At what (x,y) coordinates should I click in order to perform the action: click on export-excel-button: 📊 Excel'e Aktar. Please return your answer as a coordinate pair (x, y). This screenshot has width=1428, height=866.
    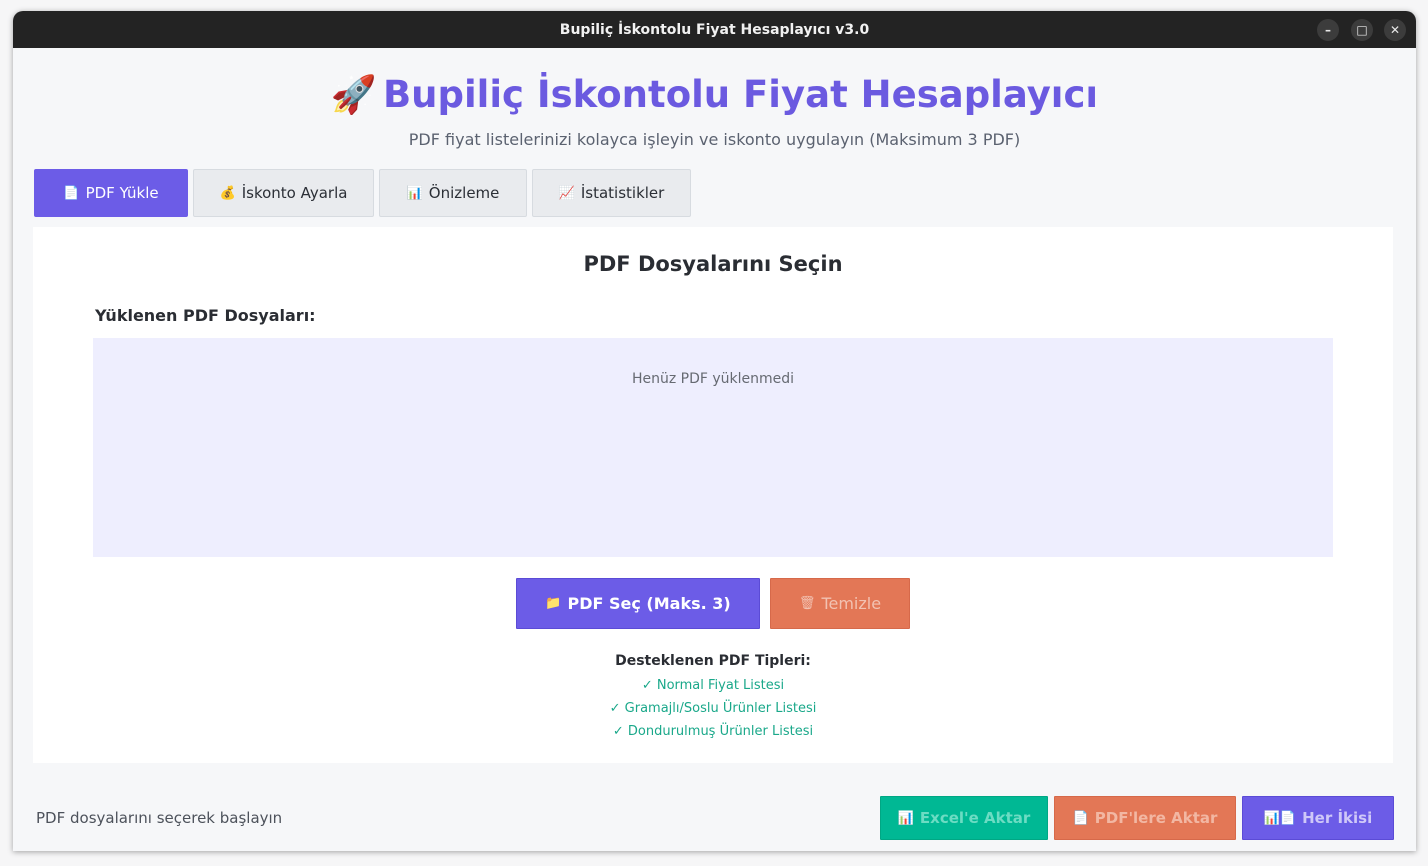
    Looking at the image, I should click on (964, 818).